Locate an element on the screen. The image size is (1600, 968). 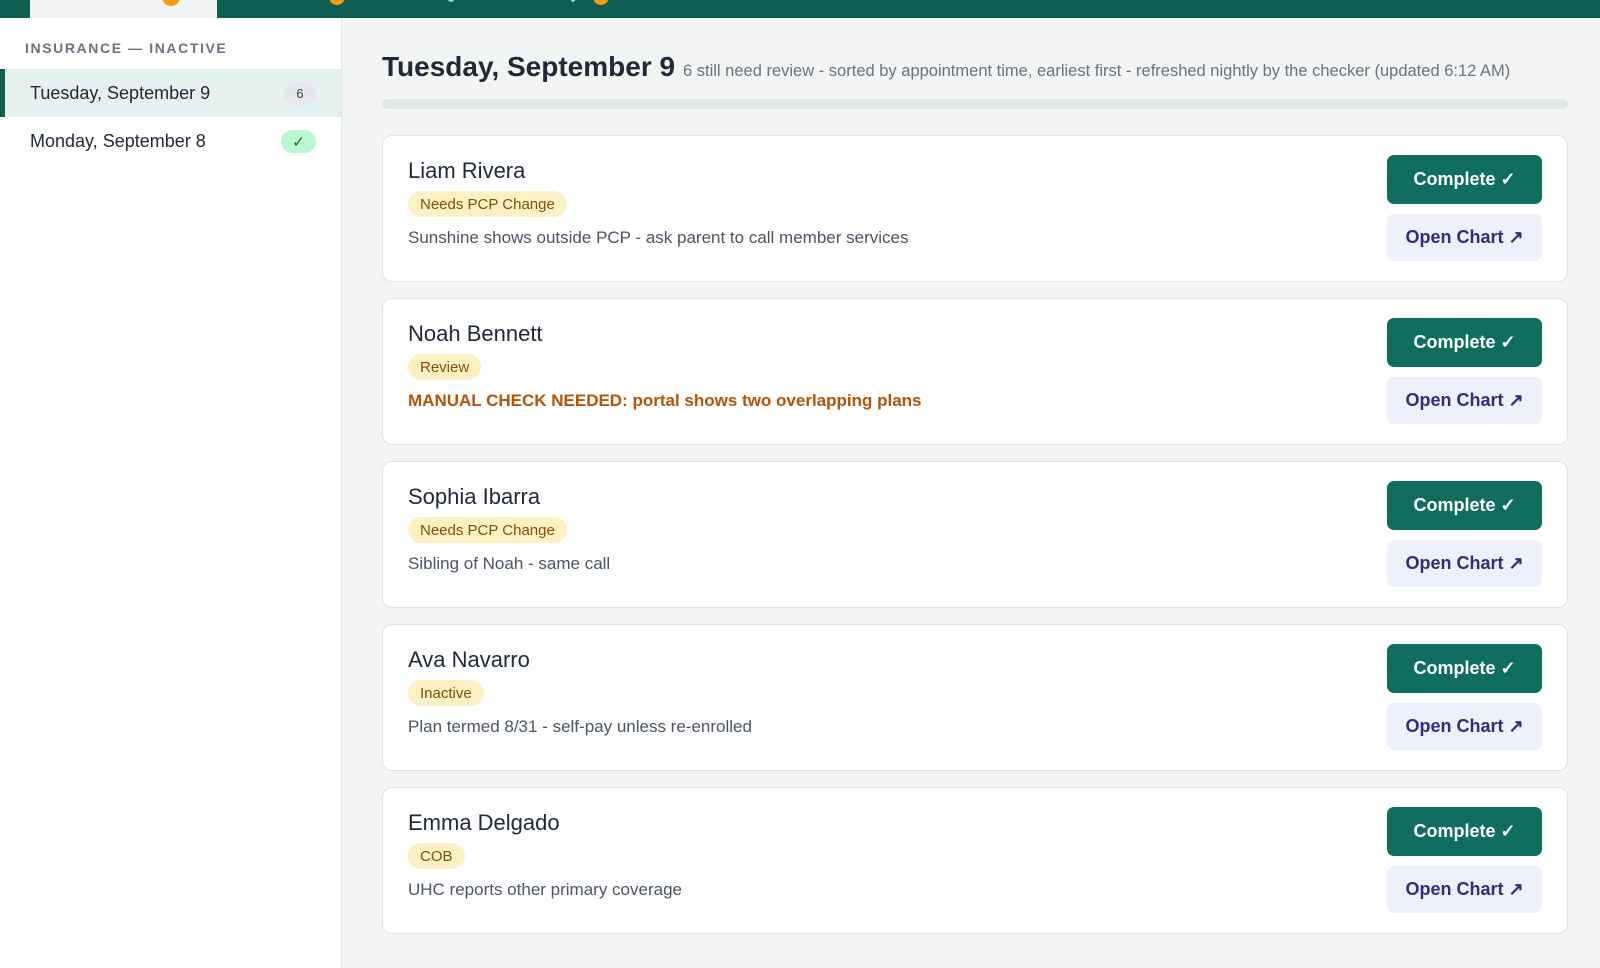
patient-note: UHC reports other primary coverage is located at coordinates (545, 889).